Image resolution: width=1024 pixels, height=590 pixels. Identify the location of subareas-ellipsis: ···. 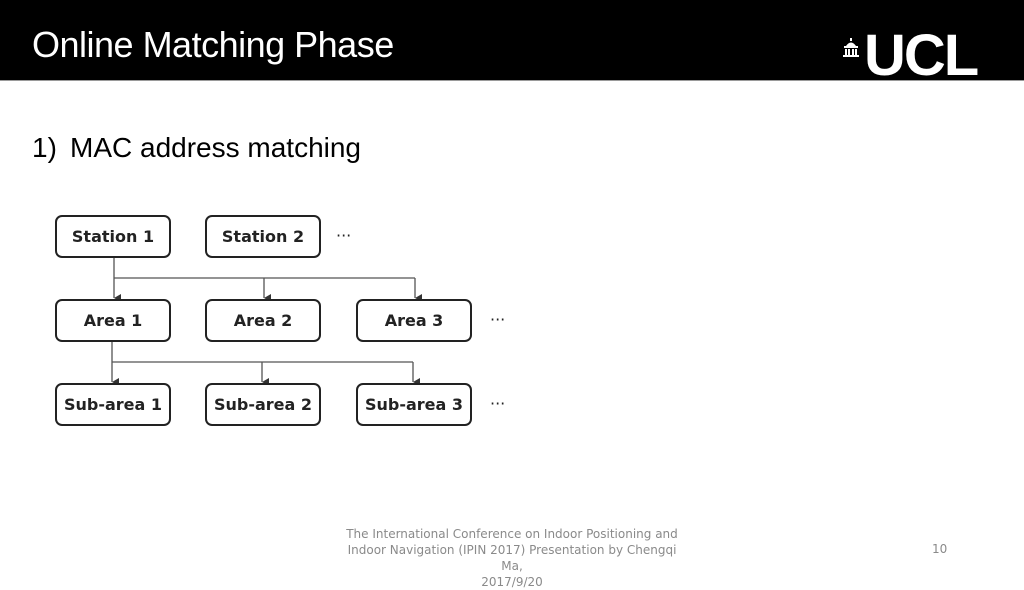
(498, 403).